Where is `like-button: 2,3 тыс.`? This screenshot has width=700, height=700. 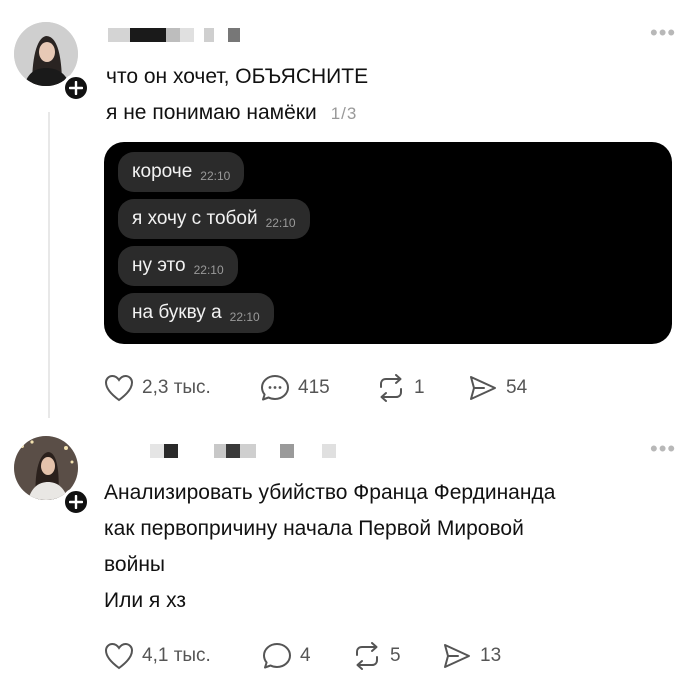
like-button: 2,3 тыс. is located at coordinates (157, 388).